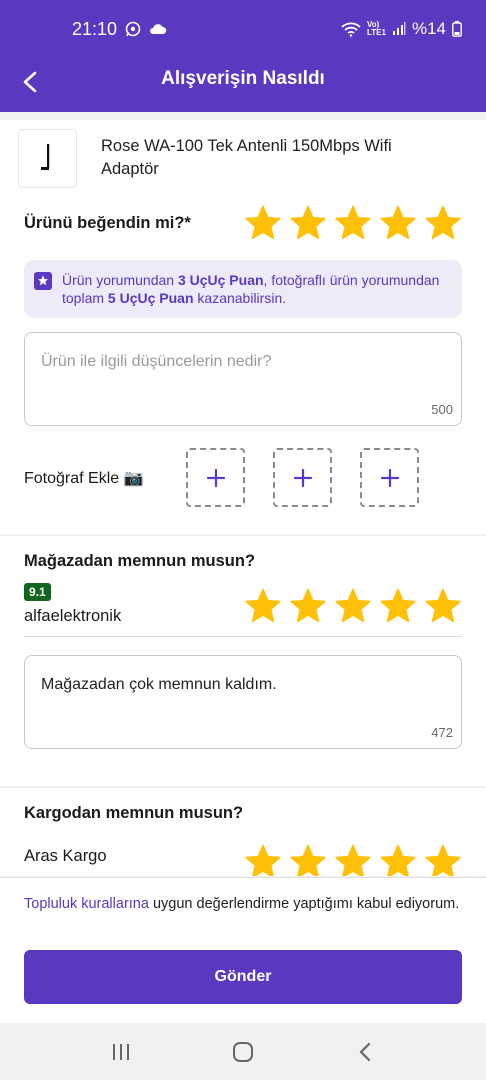 The image size is (486, 1080). What do you see at coordinates (134, 813) in the screenshot?
I see `cargo-rating-question: Kargodan memnun musun?` at bounding box center [134, 813].